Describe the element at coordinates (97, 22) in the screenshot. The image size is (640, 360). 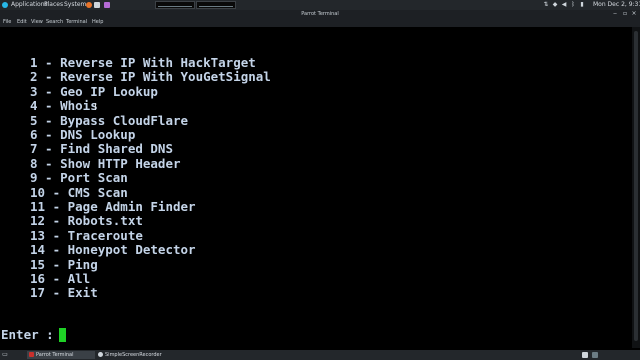
I see `menu-help: Help` at that location.